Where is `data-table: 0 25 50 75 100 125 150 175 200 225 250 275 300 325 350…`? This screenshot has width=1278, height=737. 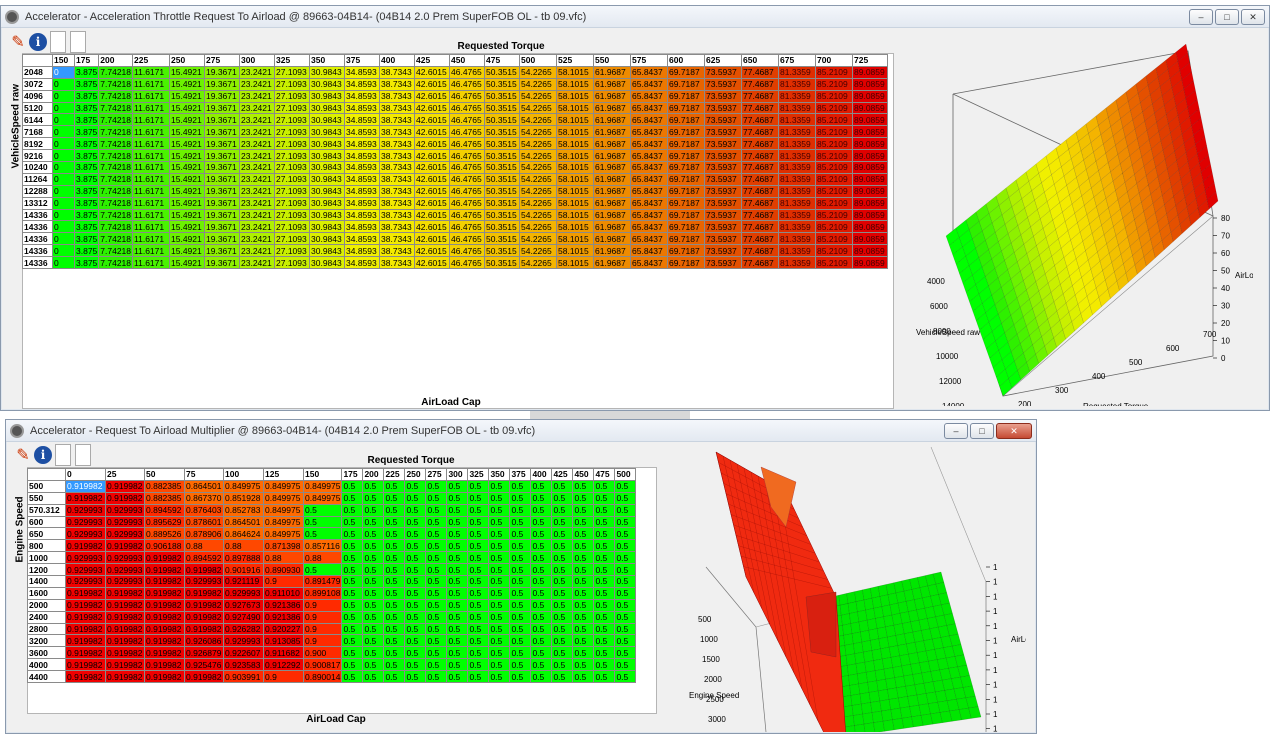
data-table: 0 25 50 75 100 125 150 175 200 225 250 275 300 325 350… is located at coordinates (332, 576).